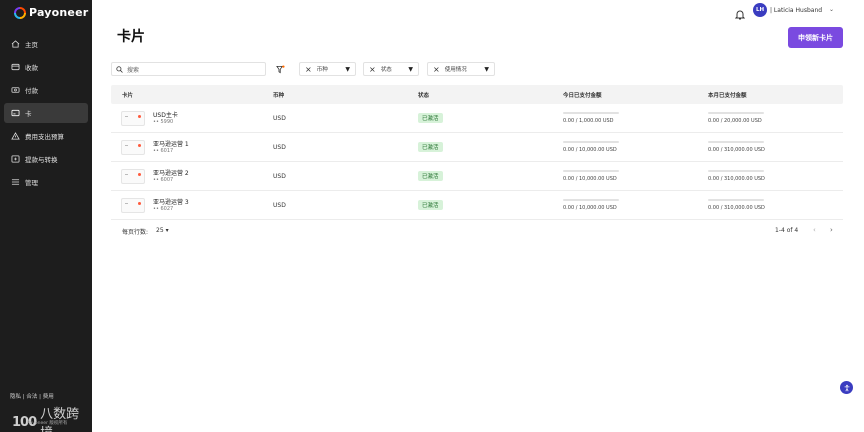 The width and height of the screenshot is (864, 432). I want to click on search-icon, so click(119, 69).